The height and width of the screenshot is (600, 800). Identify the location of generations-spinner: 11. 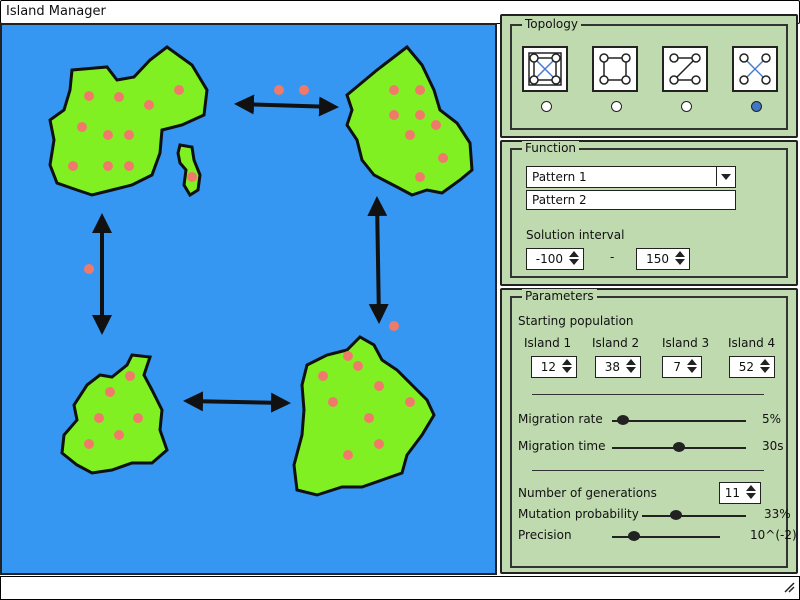
(740, 493).